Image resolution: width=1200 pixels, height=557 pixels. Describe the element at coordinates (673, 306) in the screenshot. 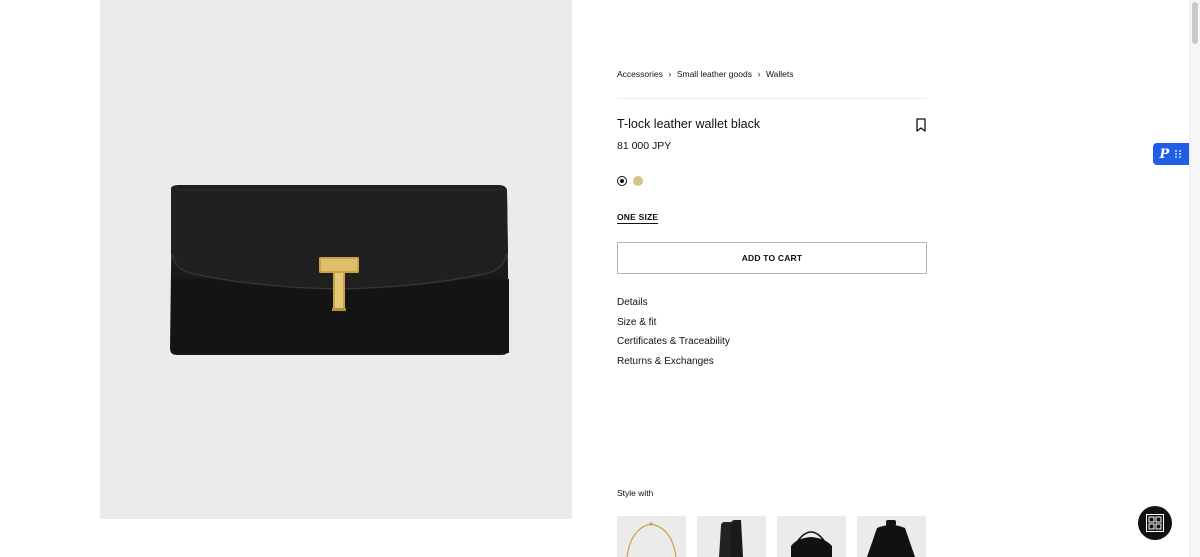

I see `accordion-details: Details` at that location.